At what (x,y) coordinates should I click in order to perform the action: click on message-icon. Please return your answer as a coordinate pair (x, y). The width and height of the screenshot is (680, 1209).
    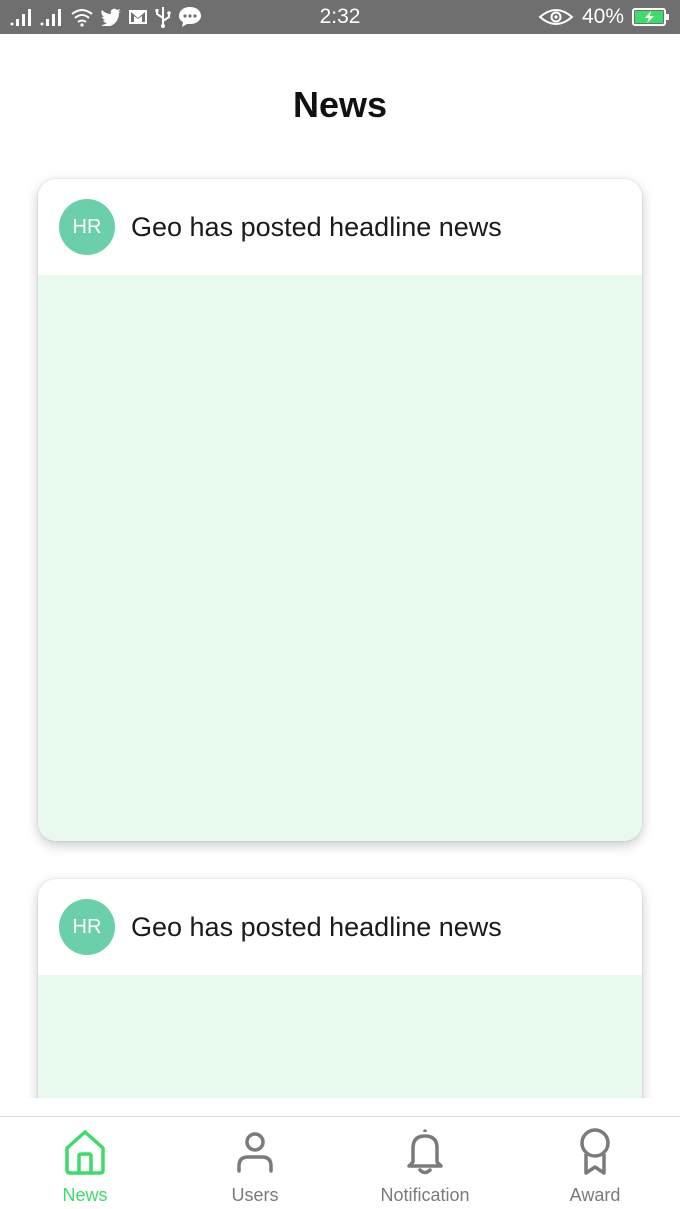
    Looking at the image, I should click on (190, 17).